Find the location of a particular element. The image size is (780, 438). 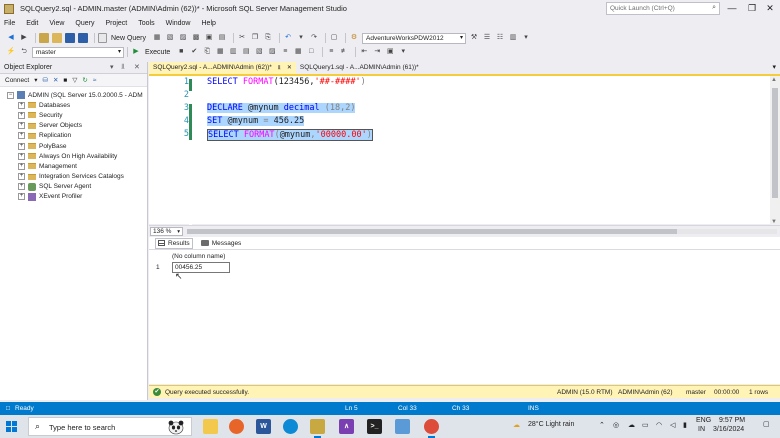

tree-node-xevent-profiler: + XEvent Profiler is located at coordinates (82, 197).